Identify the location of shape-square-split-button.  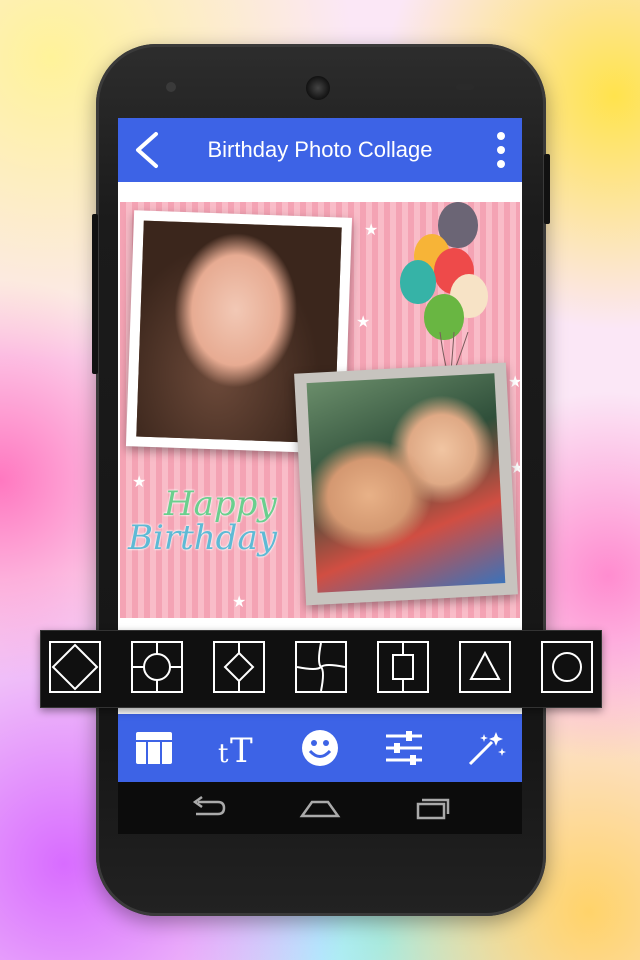
(403, 667).